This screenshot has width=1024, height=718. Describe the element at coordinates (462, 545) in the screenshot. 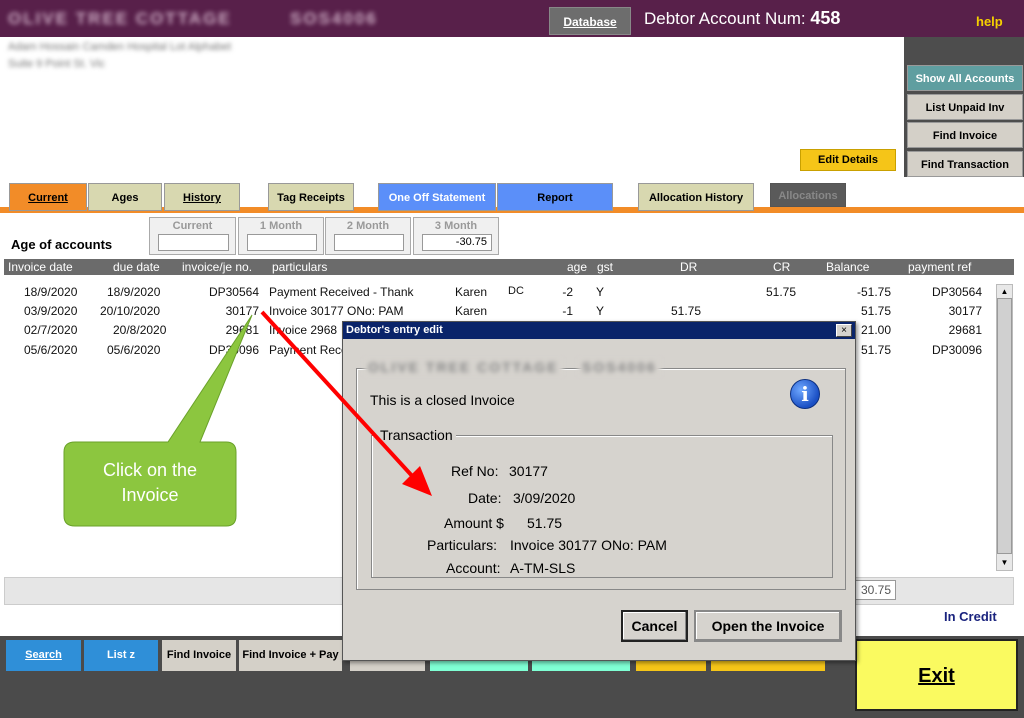

I see `particulars-label: Particulars:` at that location.